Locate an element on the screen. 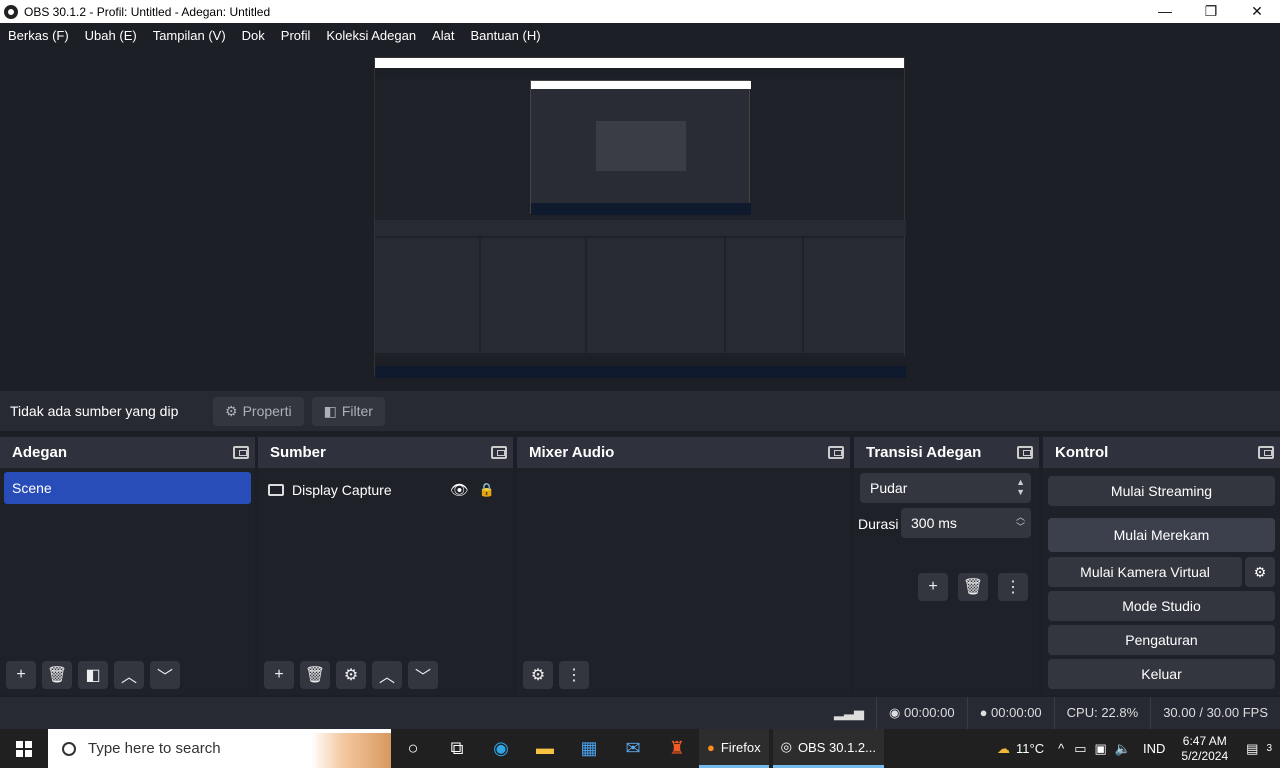 This screenshot has height=768, width=1280. menu-docks: Dok is located at coordinates (253, 35).